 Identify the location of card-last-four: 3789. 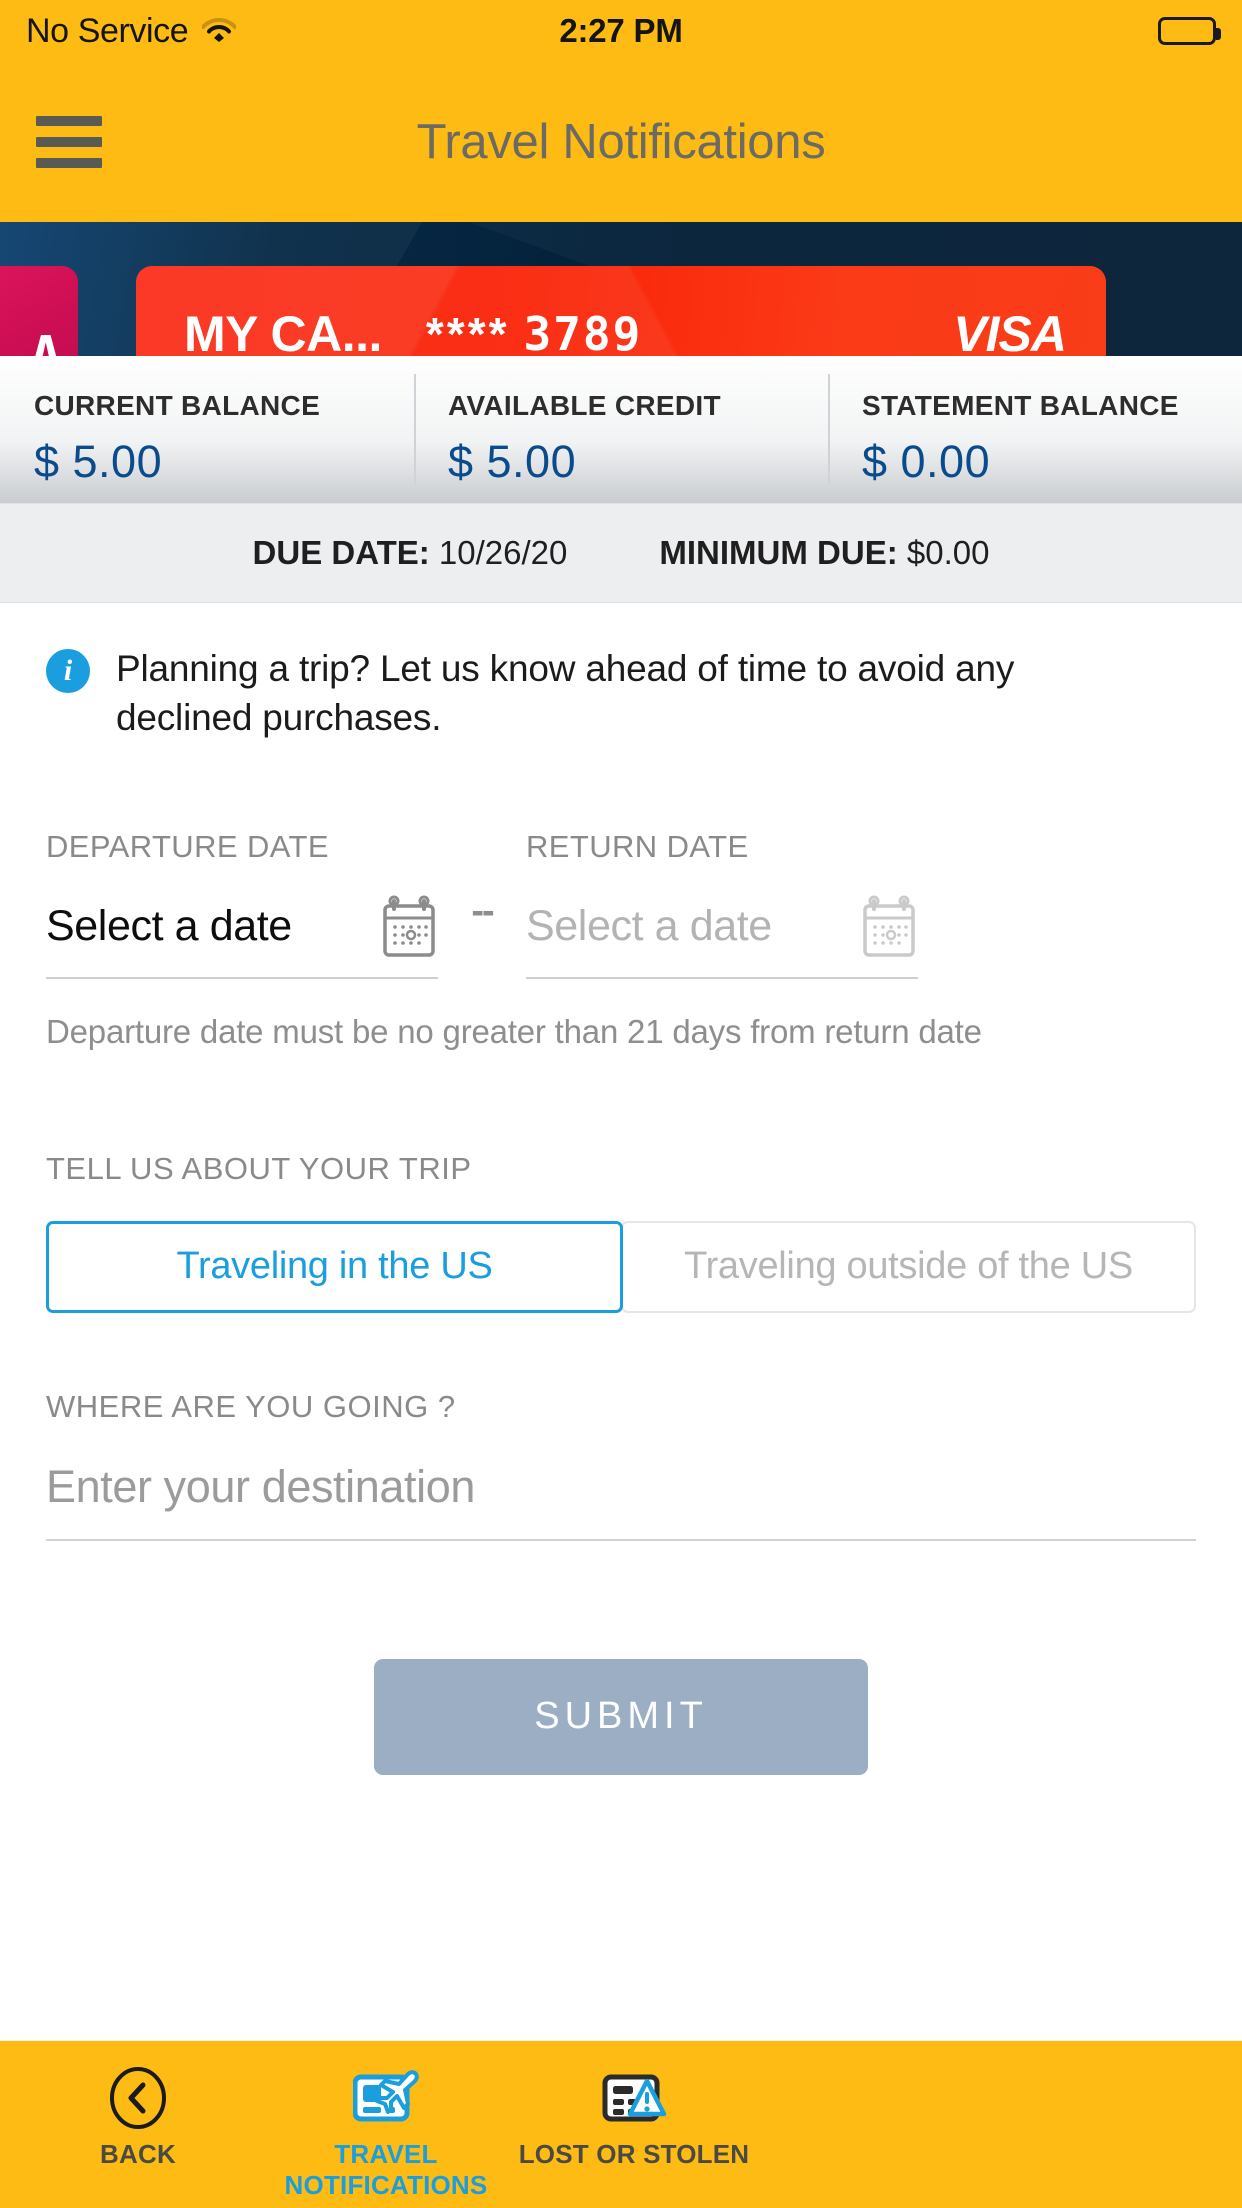
(583, 331).